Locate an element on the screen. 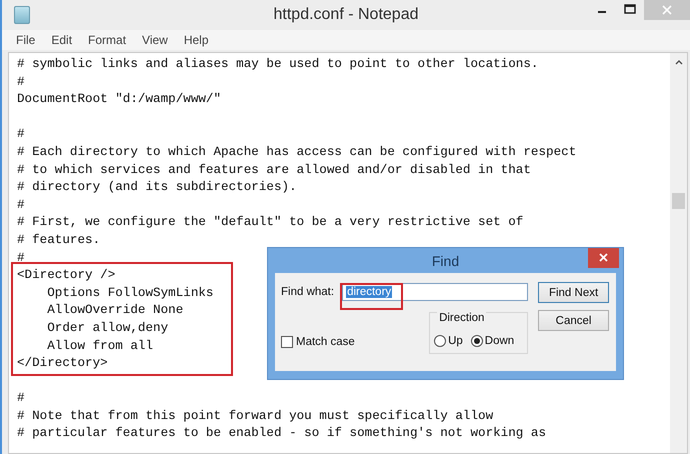 This screenshot has width=690, height=454. highlight-rectangle is located at coordinates (371, 296).